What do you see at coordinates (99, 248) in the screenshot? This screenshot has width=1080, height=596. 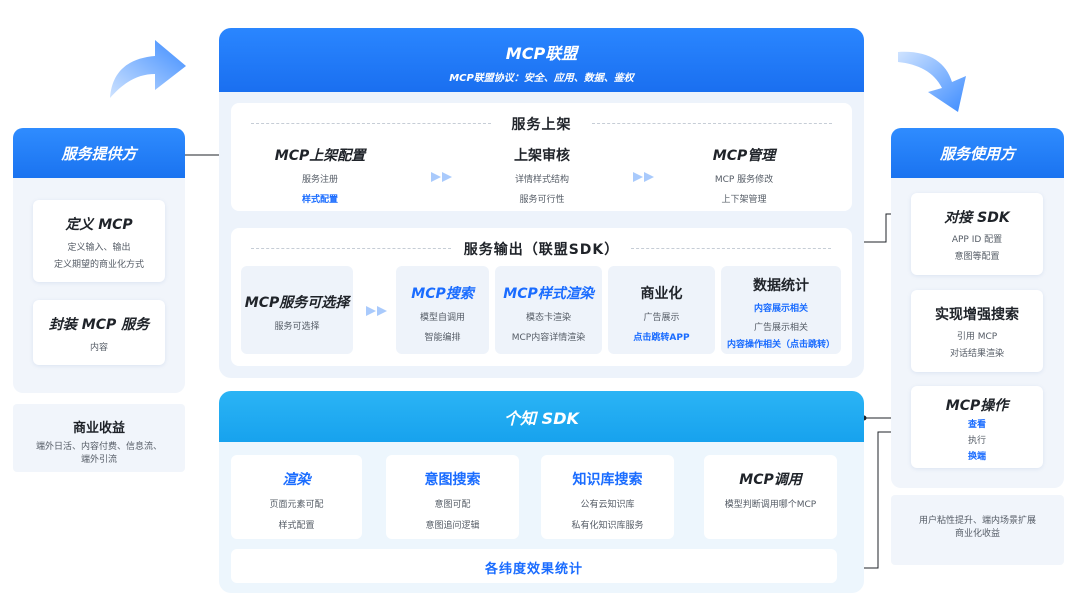 I see `card-line: 定义输入、输出` at bounding box center [99, 248].